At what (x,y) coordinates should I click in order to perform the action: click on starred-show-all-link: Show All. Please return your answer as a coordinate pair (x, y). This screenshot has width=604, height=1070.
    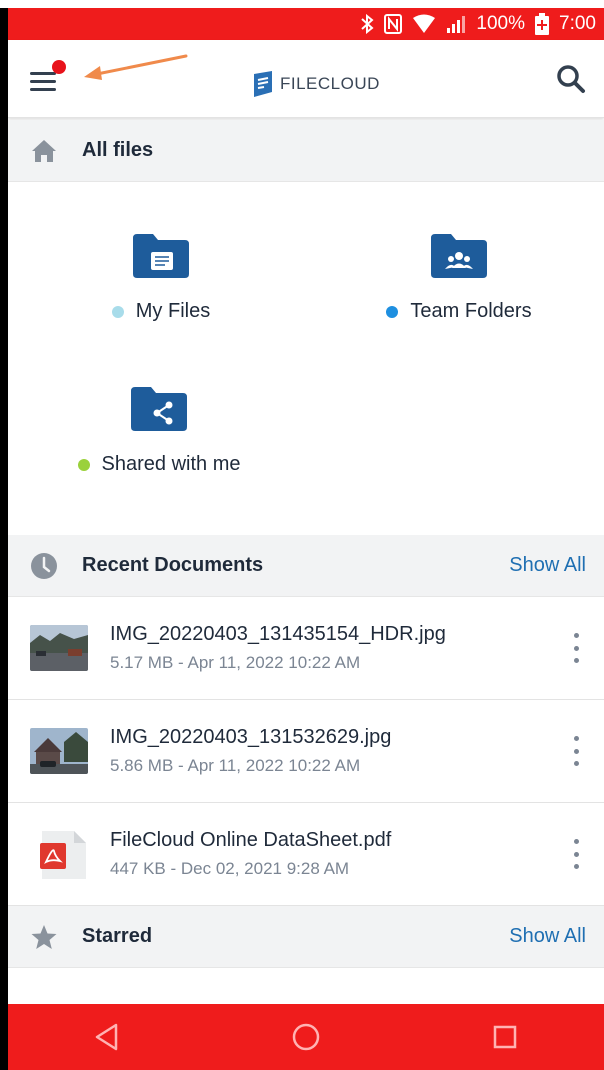
    Looking at the image, I should click on (547, 936).